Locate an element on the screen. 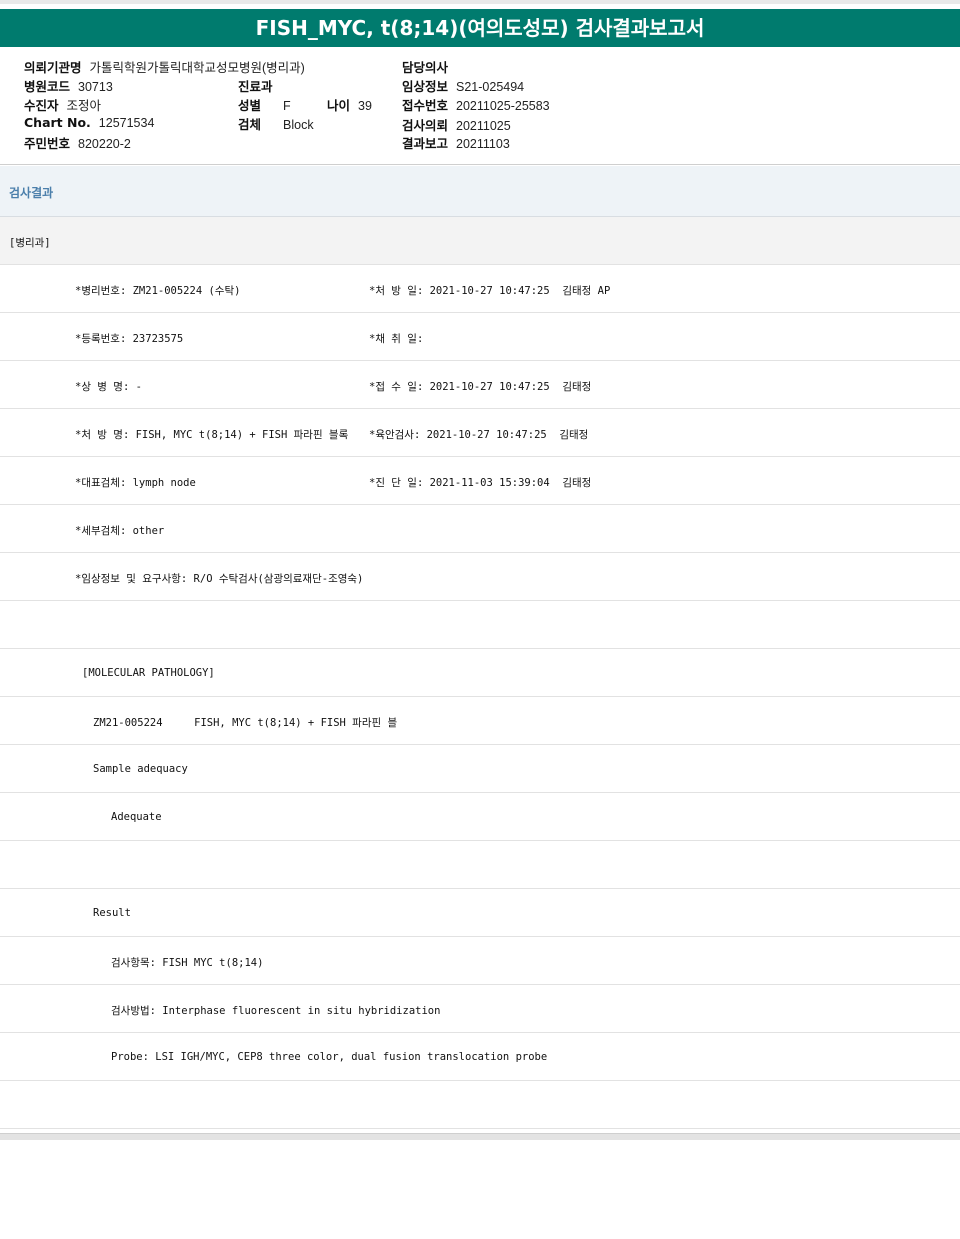  result-row: *등록번호: 23723575 *채 취 일: is located at coordinates (480, 337).